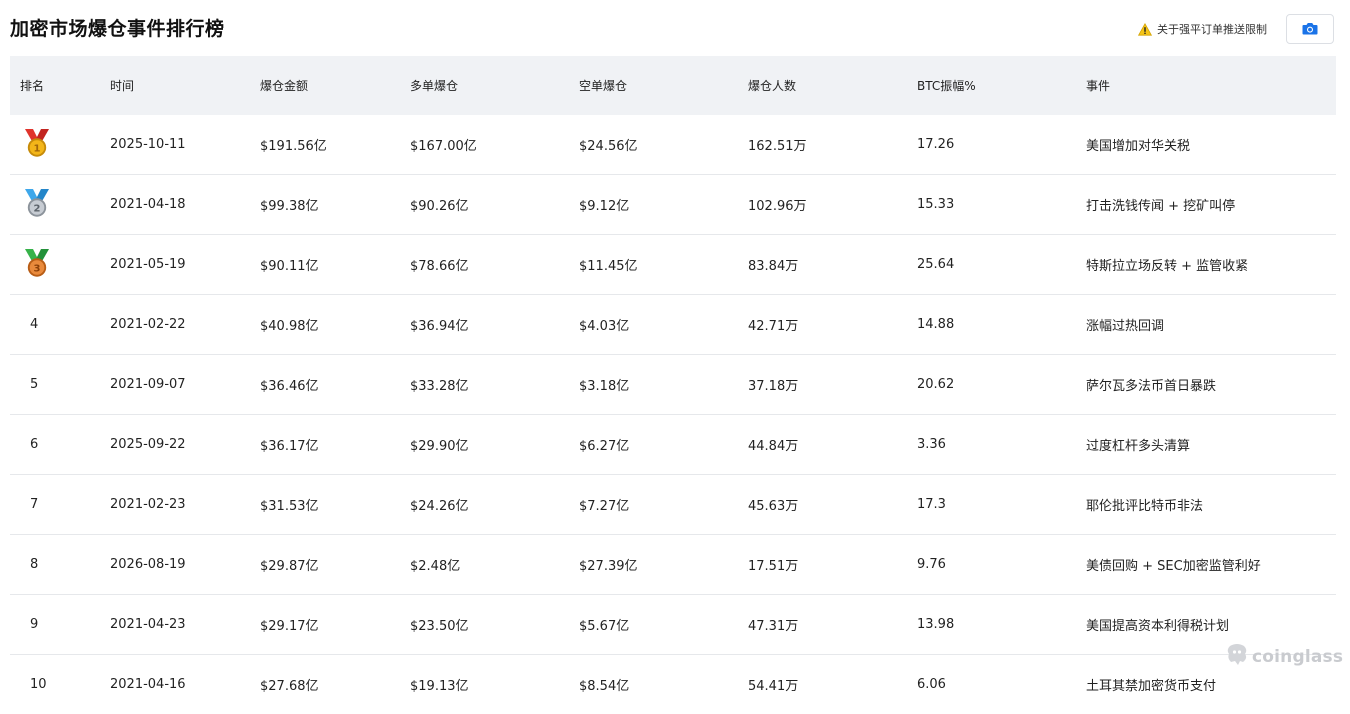  What do you see at coordinates (773, 566) in the screenshot?
I see `cell-liquidated-people-text: 17.51万` at bounding box center [773, 566].